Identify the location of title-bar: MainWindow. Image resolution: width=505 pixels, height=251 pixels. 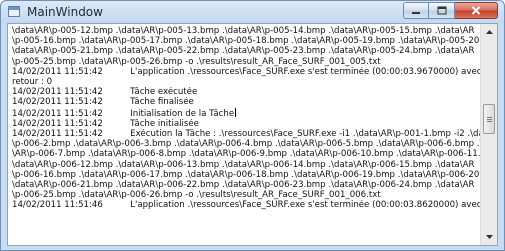
(252, 12).